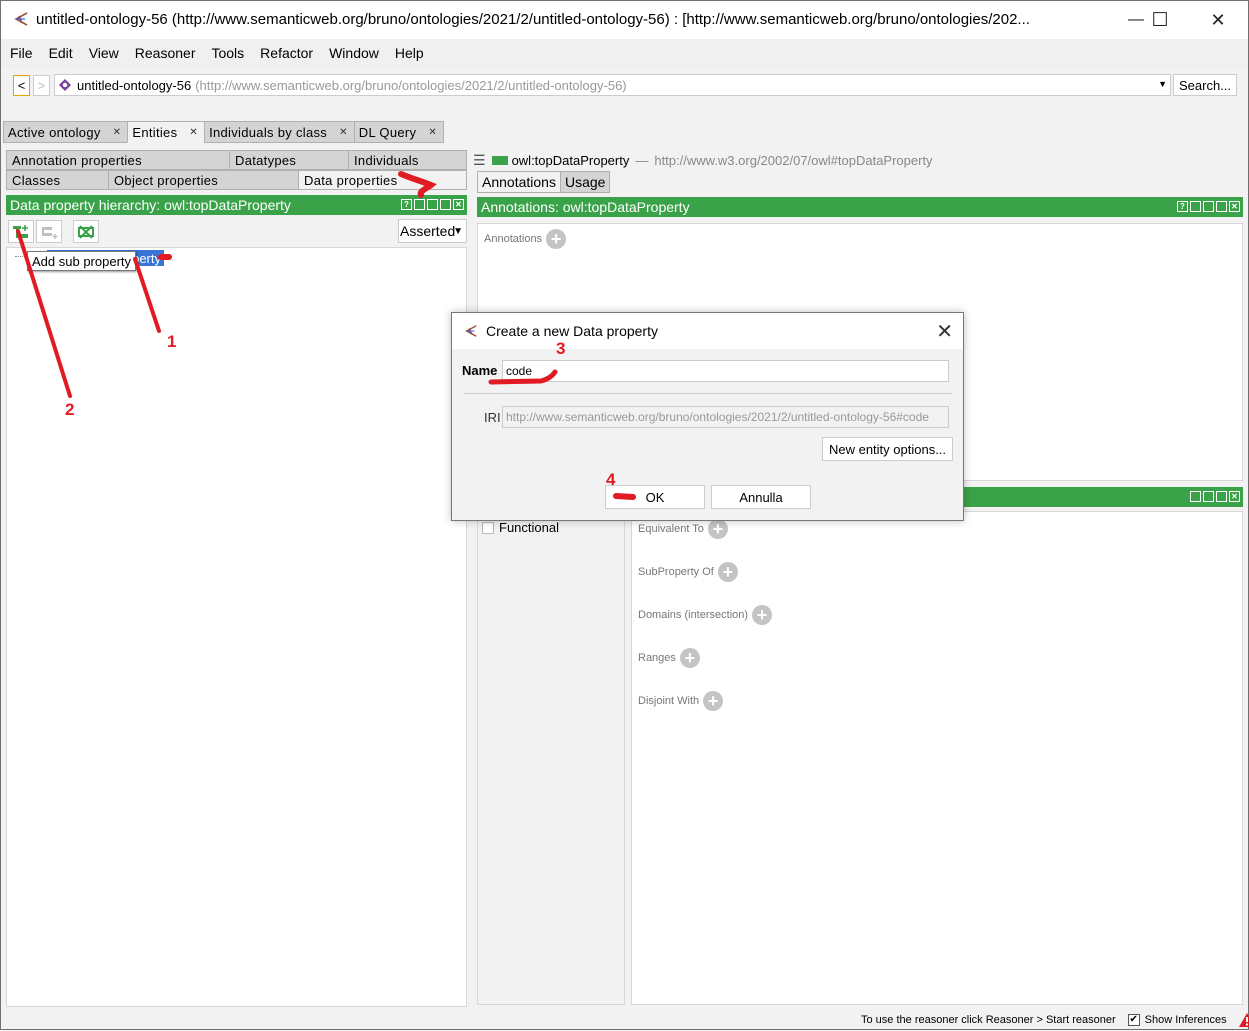 The image size is (1249, 1031). I want to click on tab-label: DL Query, so click(387, 132).